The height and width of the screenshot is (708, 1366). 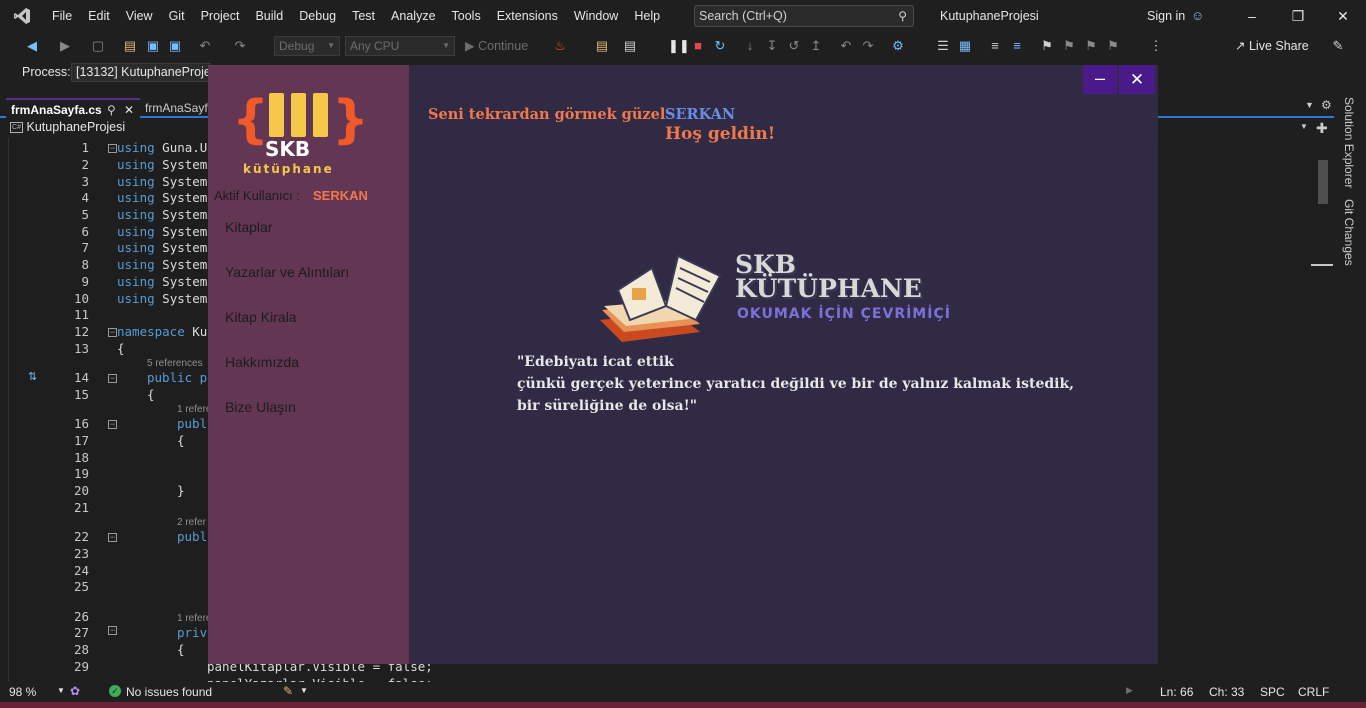 What do you see at coordinates (67, 127) in the screenshot?
I see `project-dropdown: C# KutuphaneProjesi` at bounding box center [67, 127].